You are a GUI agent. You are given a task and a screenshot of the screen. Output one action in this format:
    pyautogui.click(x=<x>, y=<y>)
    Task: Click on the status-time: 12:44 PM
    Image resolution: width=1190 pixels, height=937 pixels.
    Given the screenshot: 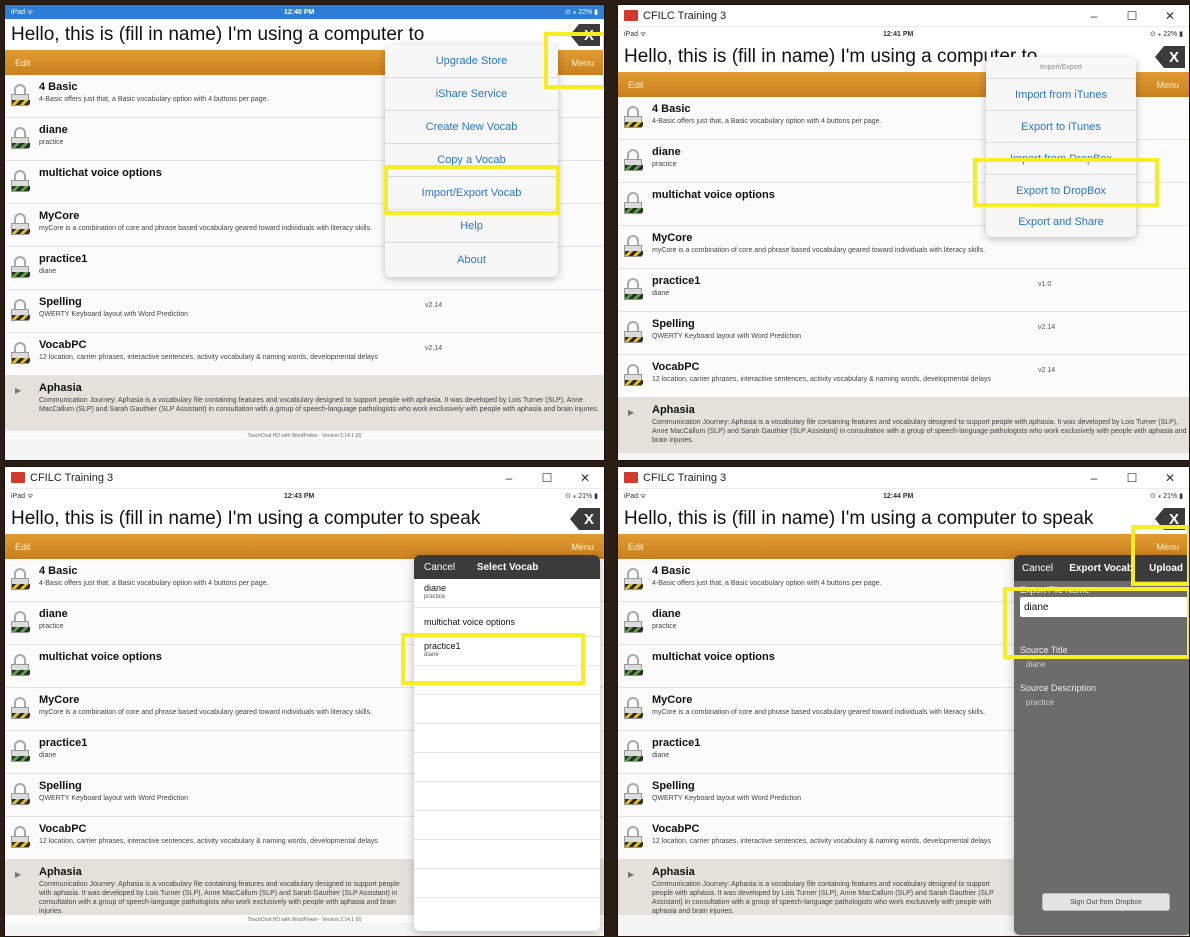 What is the action you would take?
    pyautogui.click(x=898, y=496)
    